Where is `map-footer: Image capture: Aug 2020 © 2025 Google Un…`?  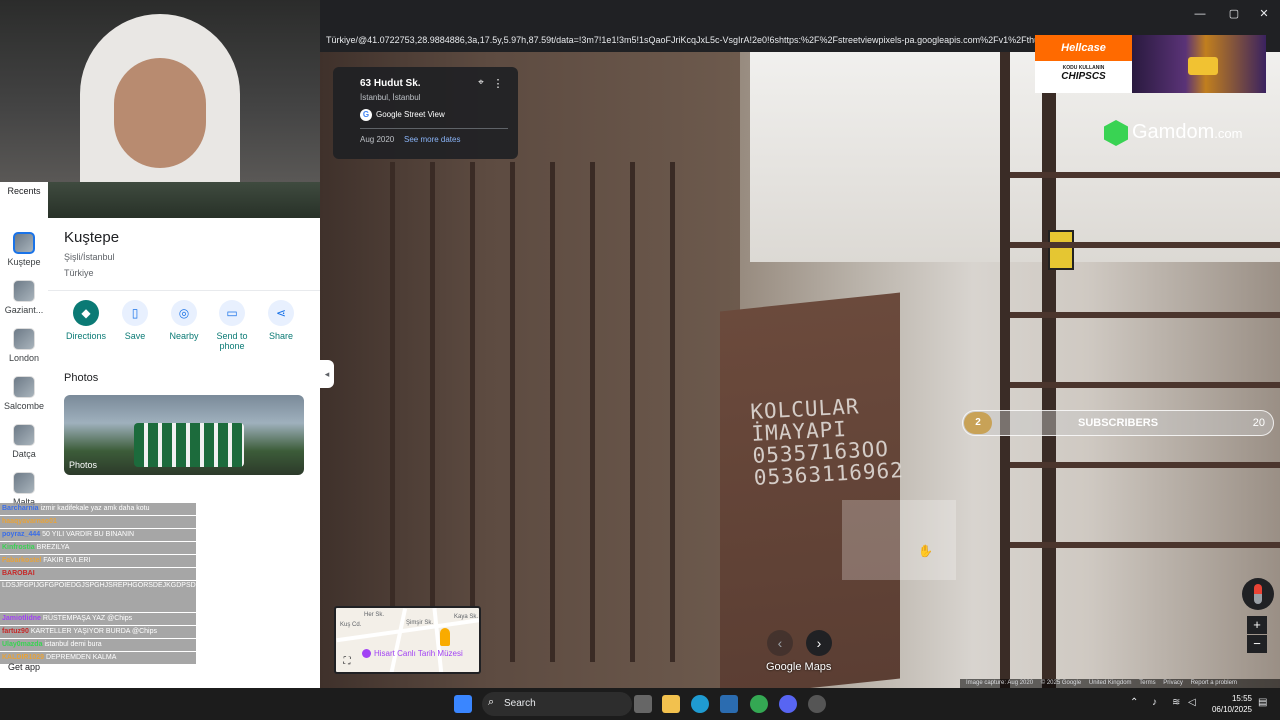
map-footer: Image capture: Aug 2020 © 2025 Google Un… is located at coordinates (1120, 683).